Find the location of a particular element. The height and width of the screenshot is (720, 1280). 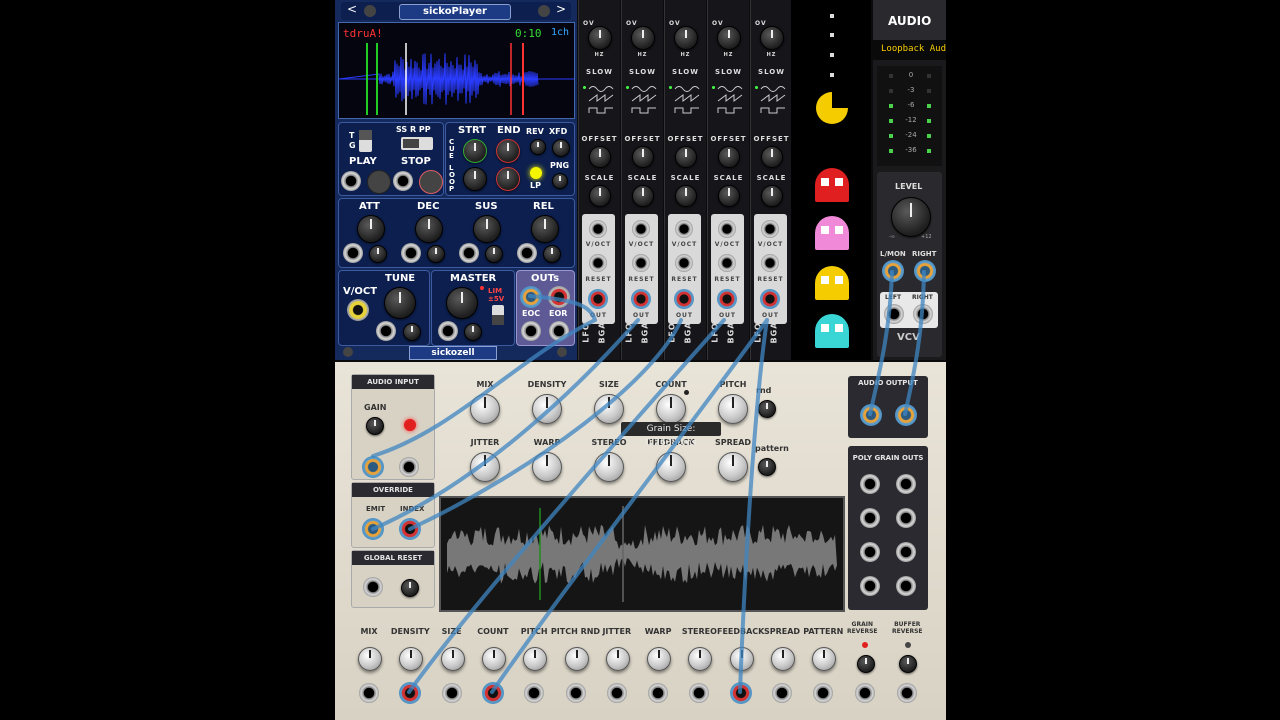

level-knob is located at coordinates (911, 217).